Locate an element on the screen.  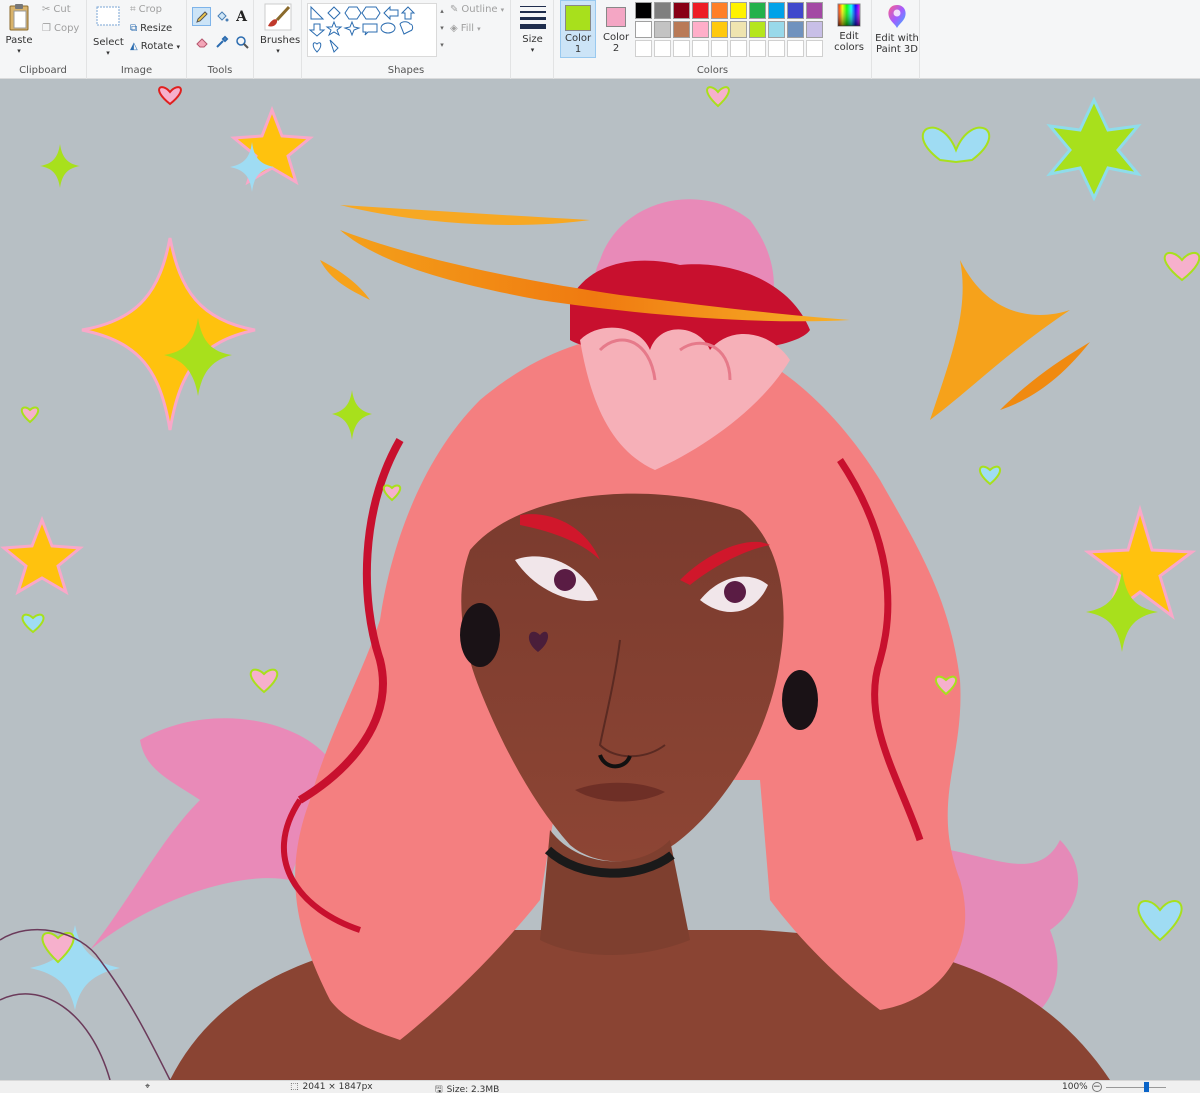
status-bar: ⌖ ⬚ 2041 × 1847px 🖫 Size: 2.3MB 100% − is located at coordinates (600, 1086).